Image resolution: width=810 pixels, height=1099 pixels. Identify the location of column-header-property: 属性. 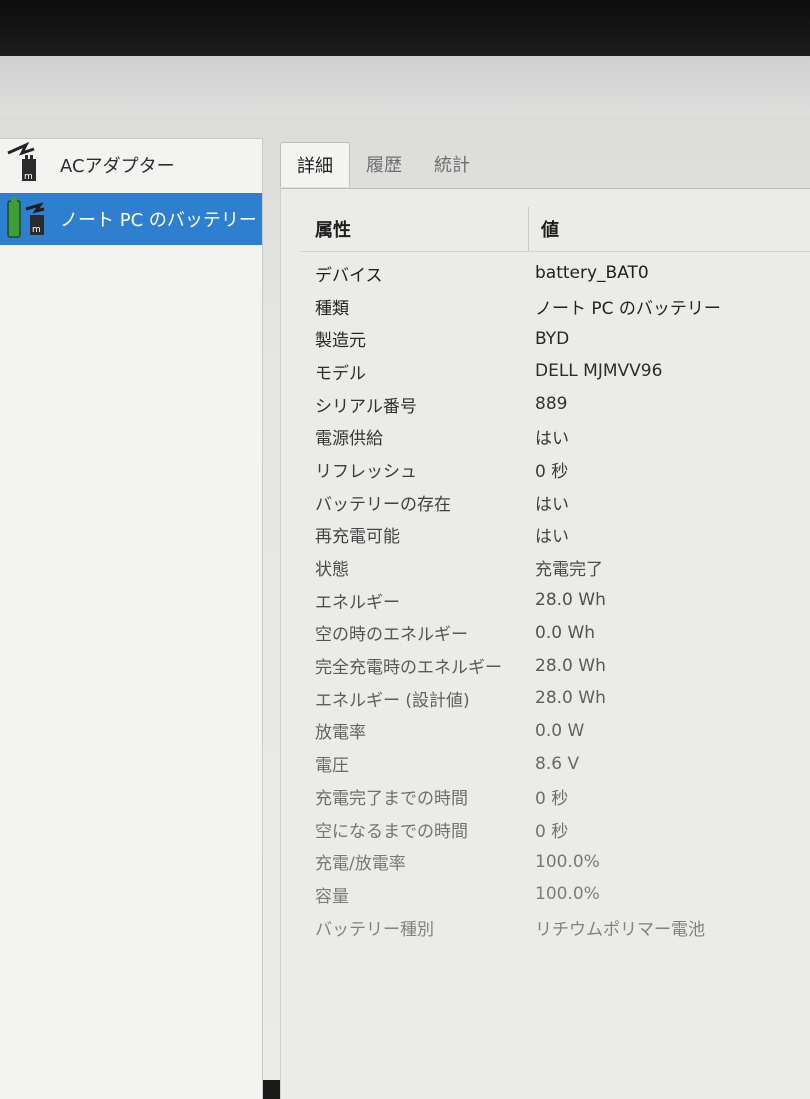
(415, 229).